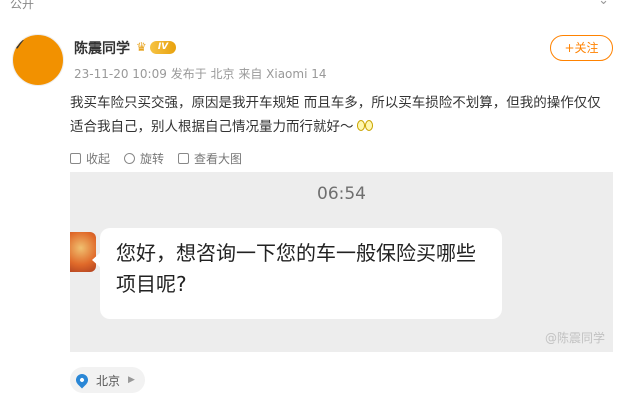  Describe the element at coordinates (102, 48) in the screenshot. I see `author-name: 陈震同学` at that location.